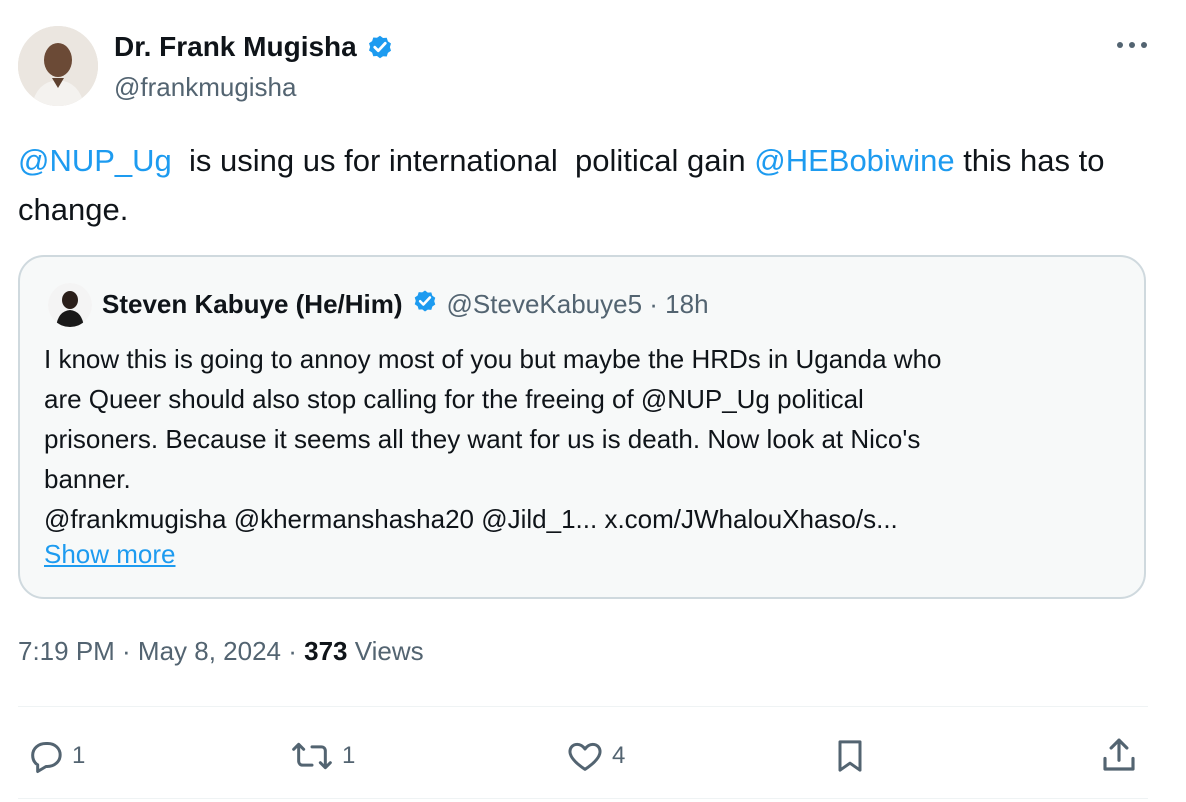  I want to click on tweet-meta: 7:19 PM · May 8, 2024 · 373 Views, so click(221, 651).